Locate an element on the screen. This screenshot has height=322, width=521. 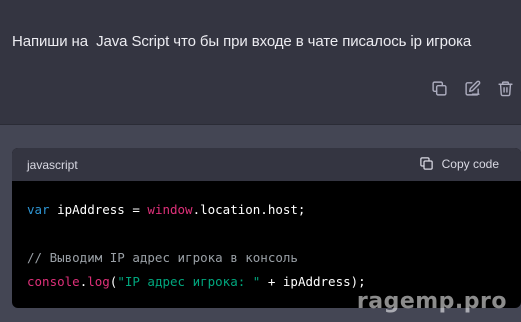
code-token-plain: .location.host; is located at coordinates (249, 209).